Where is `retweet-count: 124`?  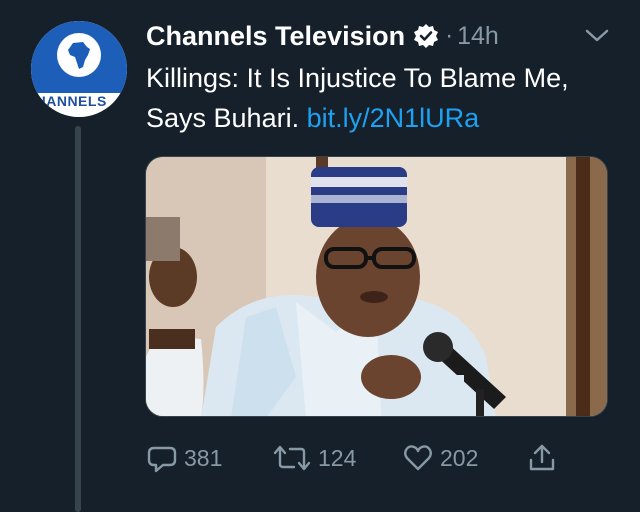
retweet-count: 124 is located at coordinates (337, 457).